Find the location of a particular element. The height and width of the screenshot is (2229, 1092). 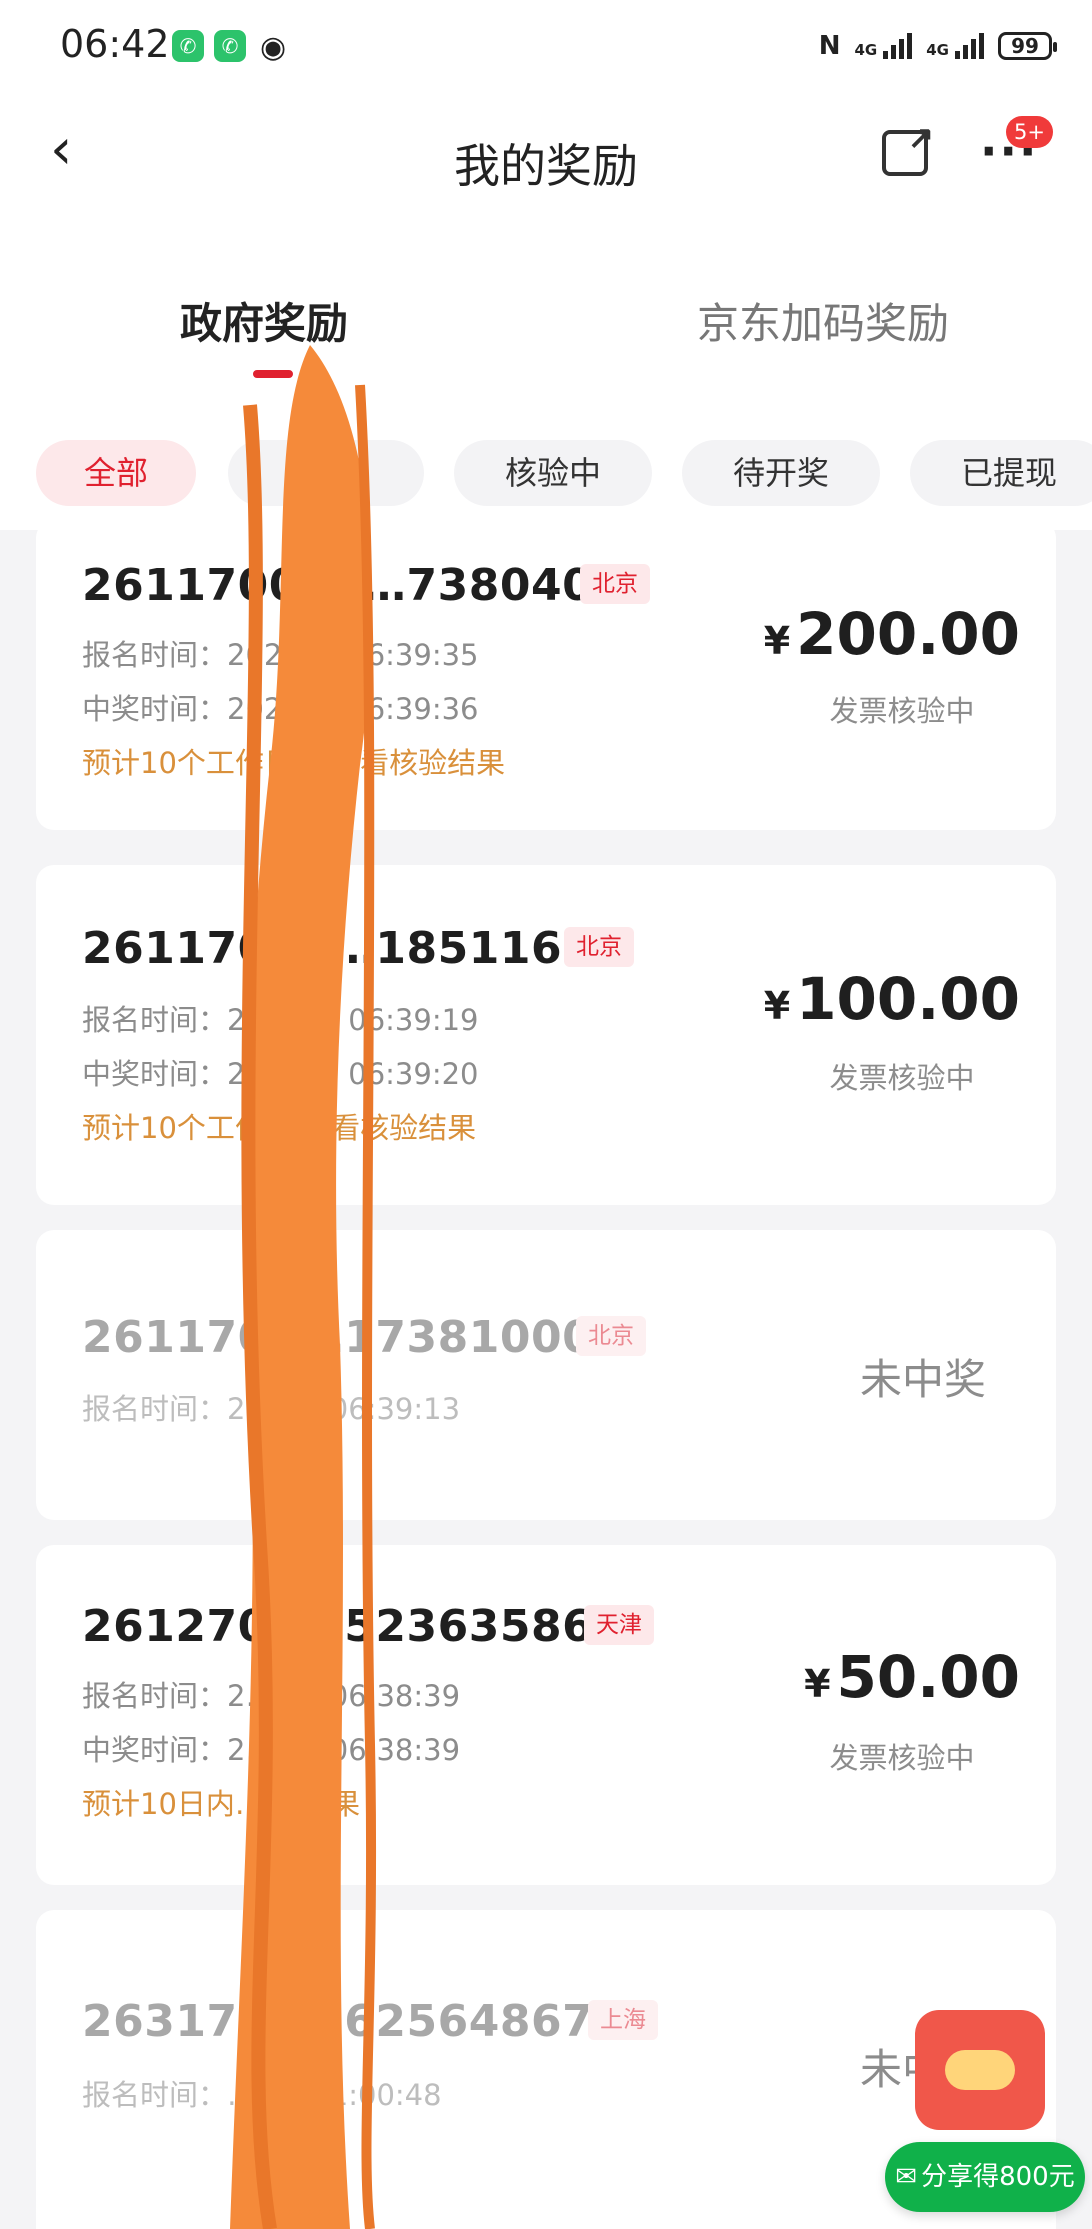

win-time: 中奖时间：20… 02 06:39:20 is located at coordinates (280, 1074).